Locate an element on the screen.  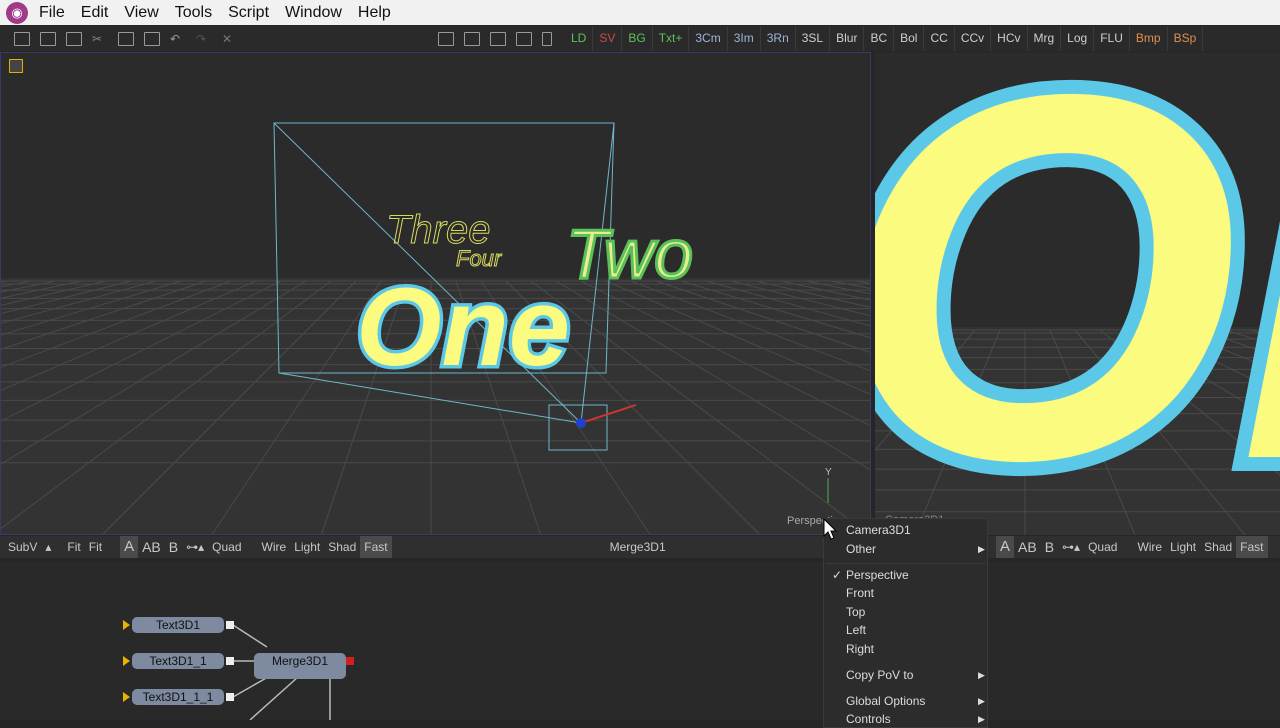
toolbar-button-bol: Bol is located at coordinates (909, 38).